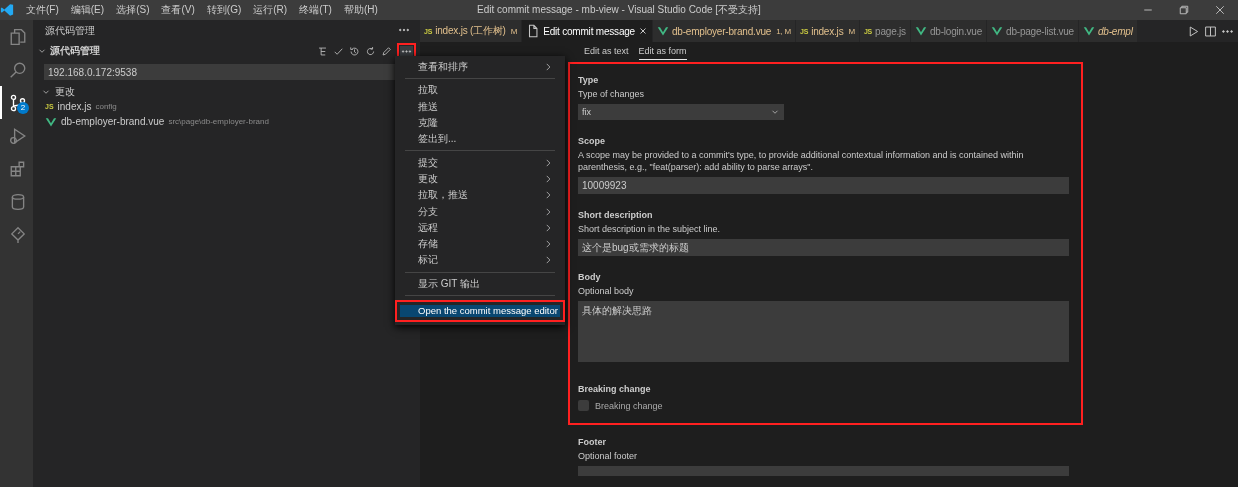 The width and height of the screenshot is (1238, 487). What do you see at coordinates (480, 227) in the screenshot?
I see `menu-item: 远程` at bounding box center [480, 227].